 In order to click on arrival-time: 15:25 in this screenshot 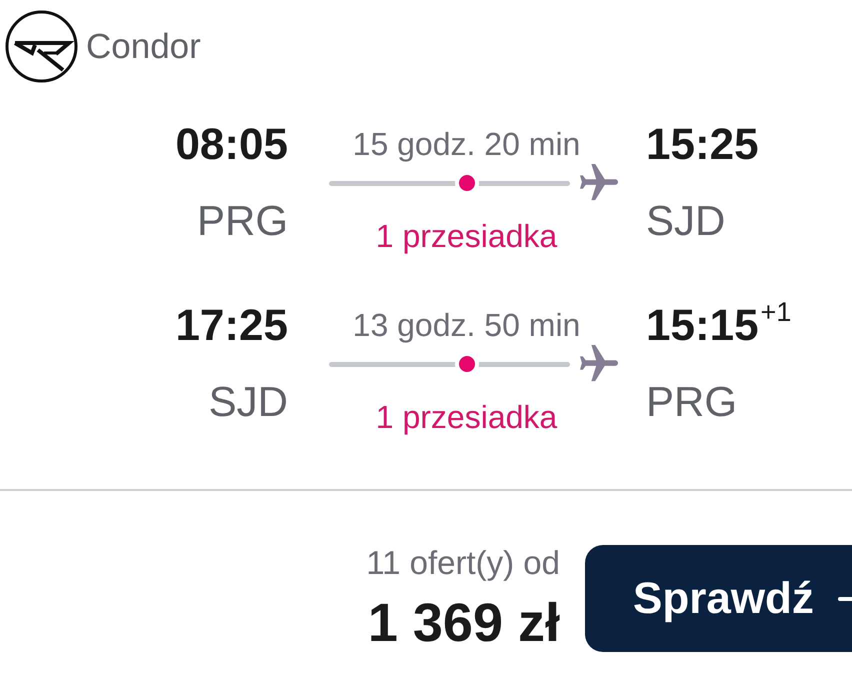, I will do `click(702, 145)`.